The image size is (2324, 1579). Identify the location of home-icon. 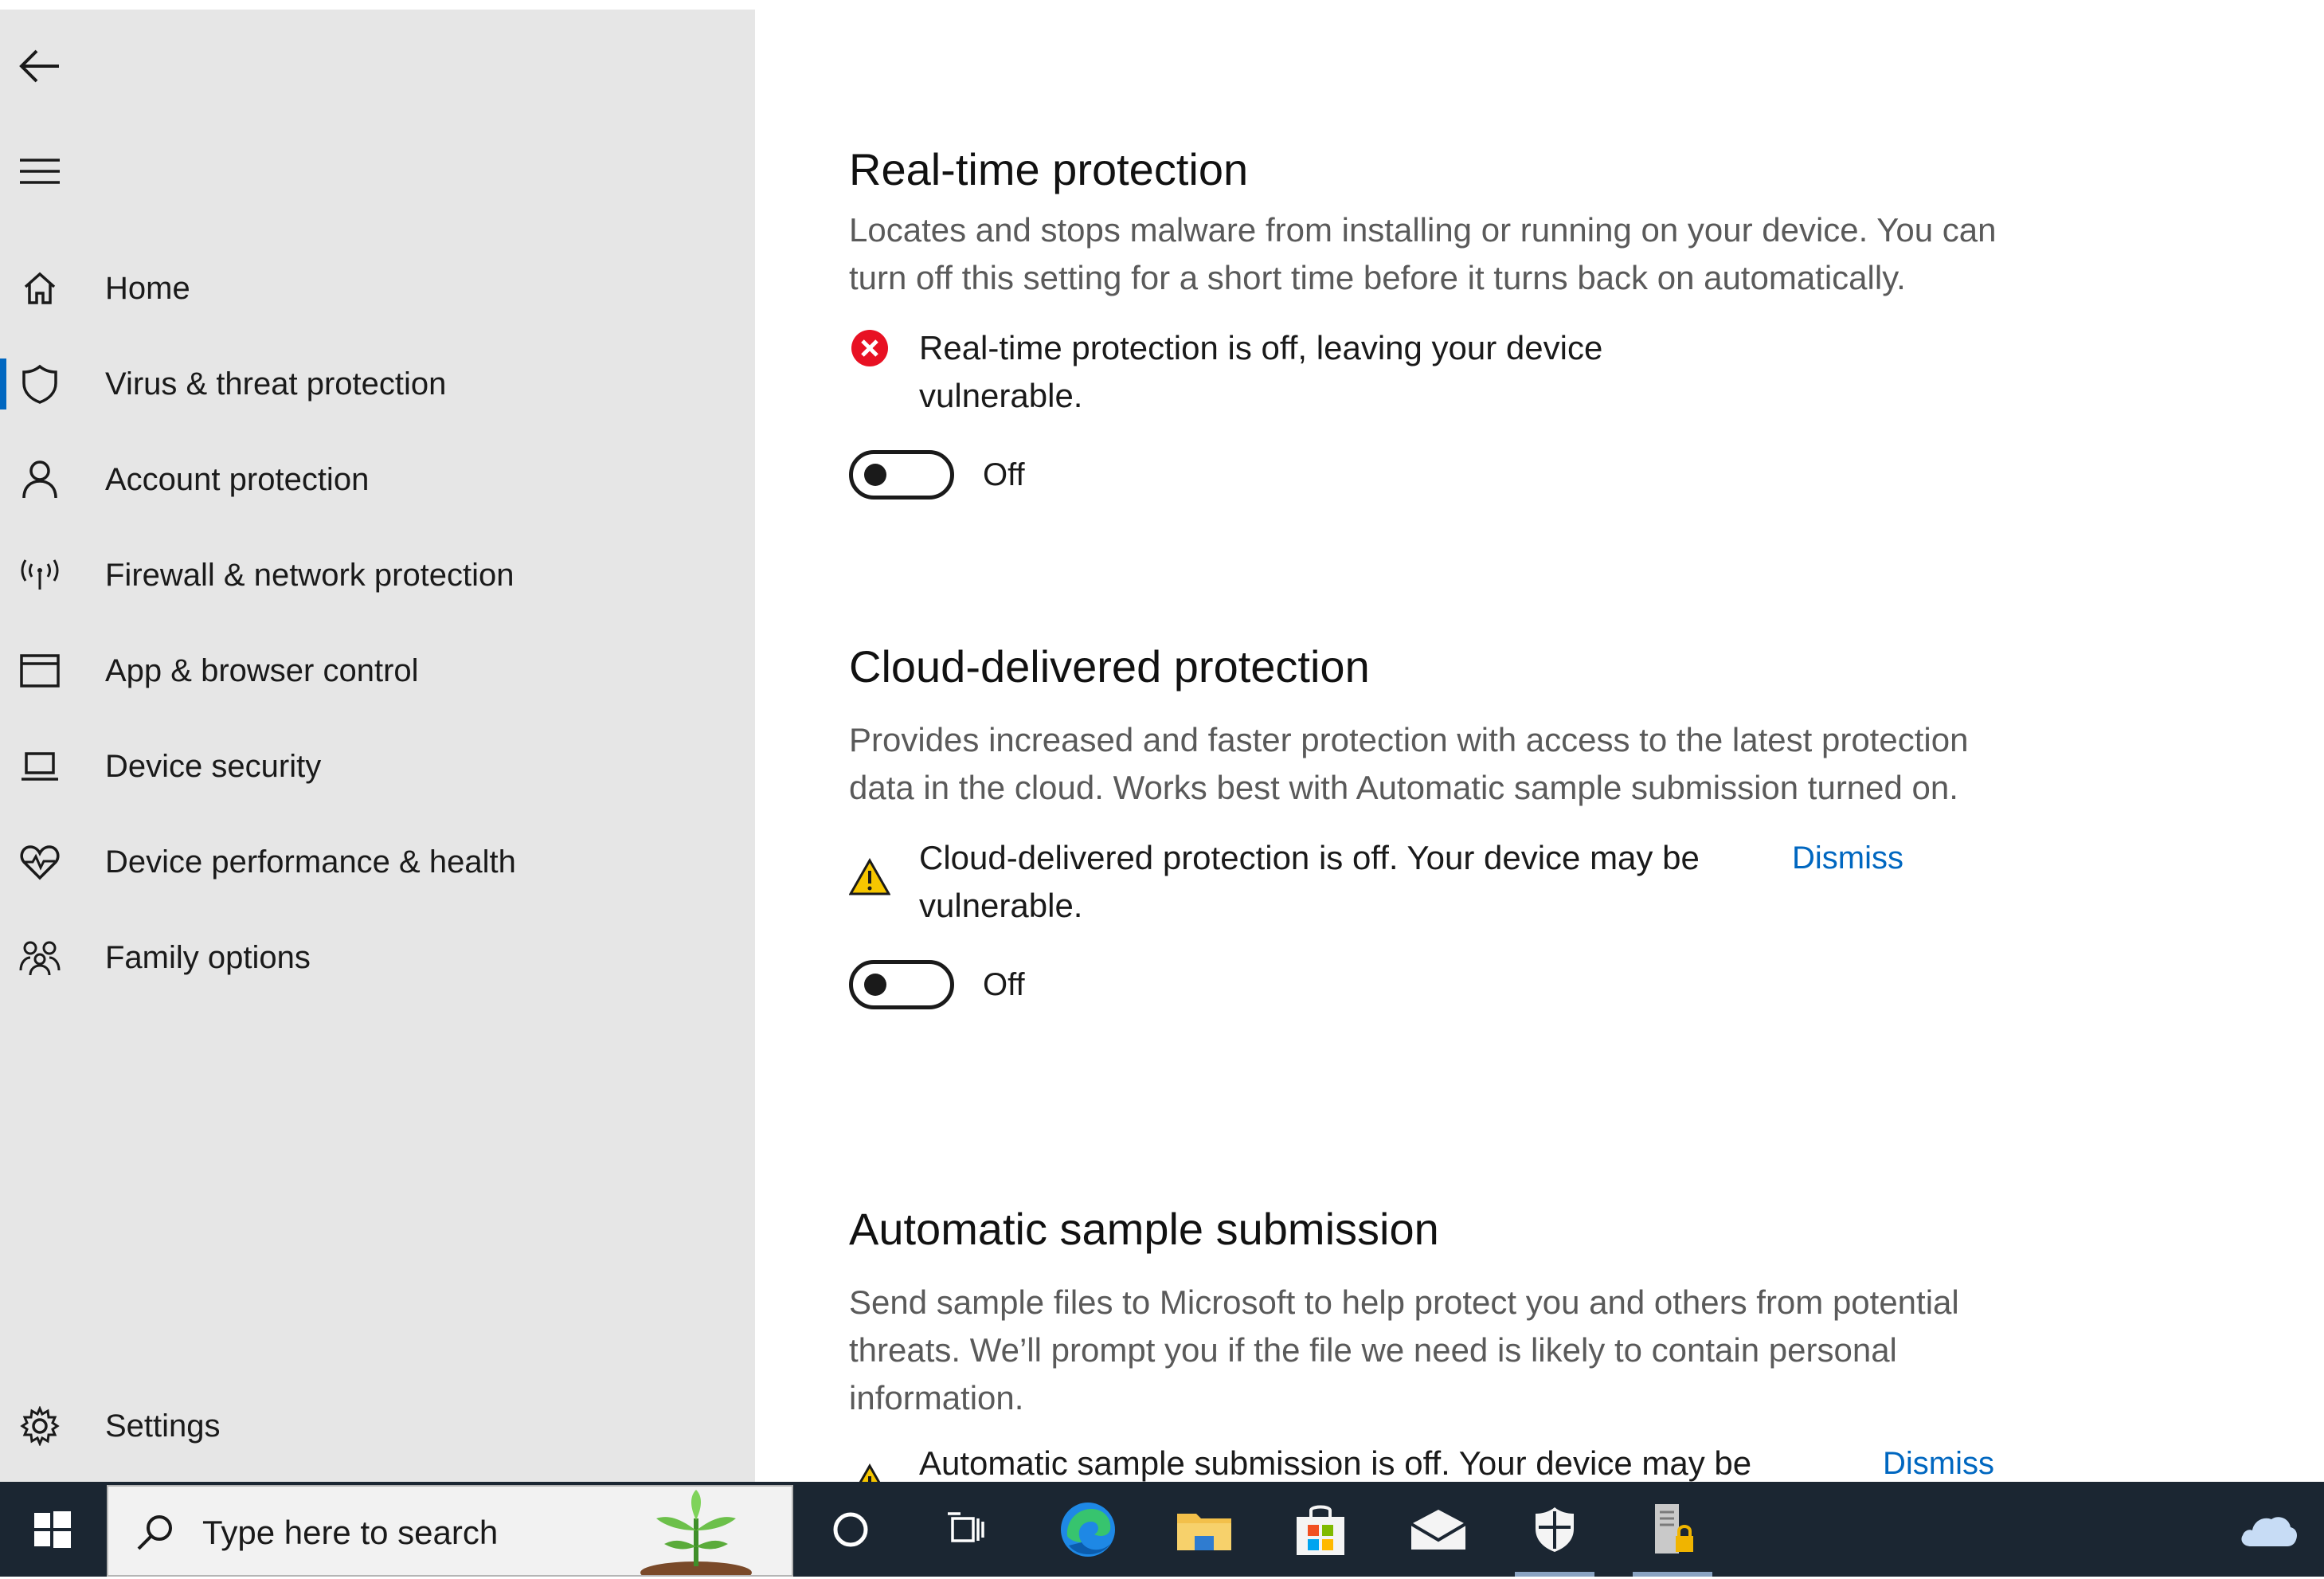
(40, 289).